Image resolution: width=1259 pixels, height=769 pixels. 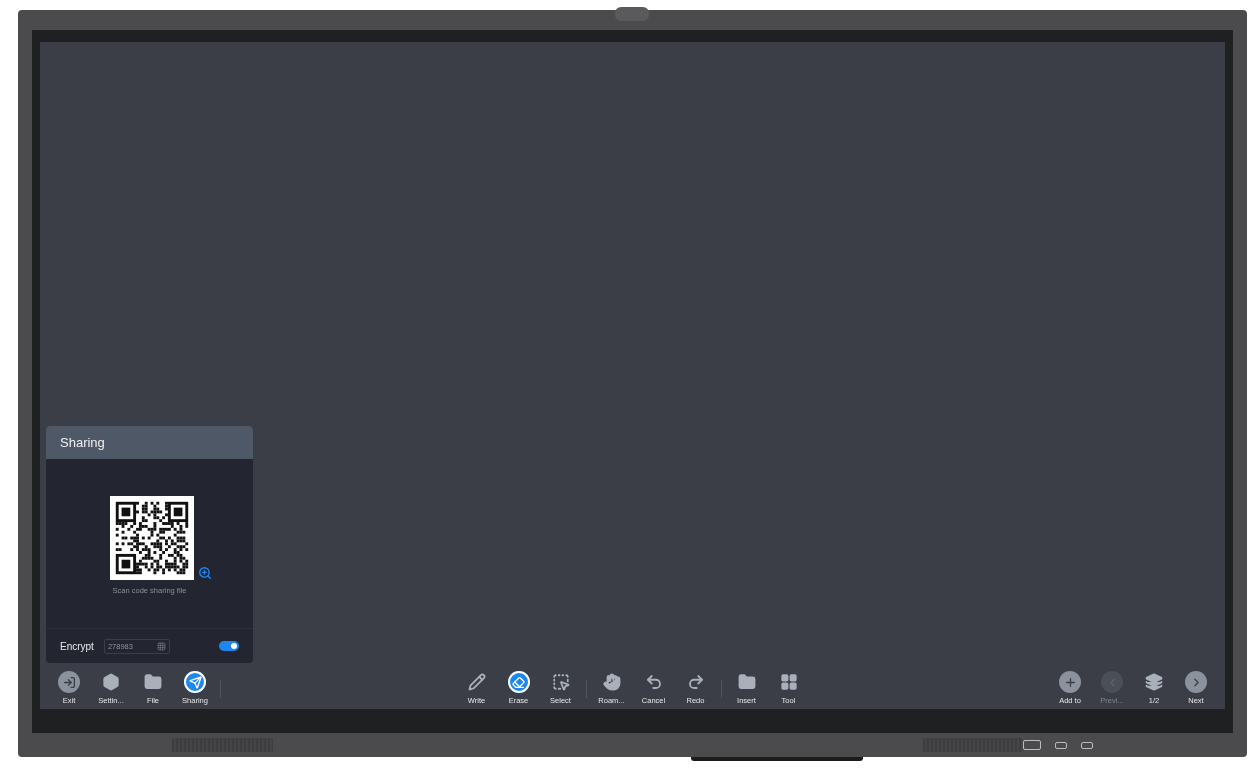 I want to click on plus-icon, so click(x=1070, y=682).